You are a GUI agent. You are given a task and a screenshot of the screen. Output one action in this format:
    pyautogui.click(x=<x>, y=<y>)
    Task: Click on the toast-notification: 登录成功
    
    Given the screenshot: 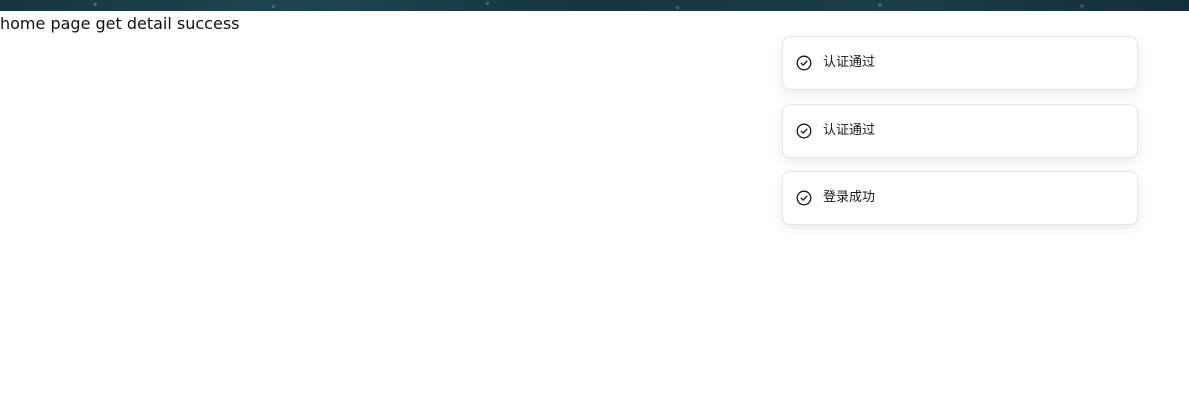 What is the action you would take?
    pyautogui.click(x=960, y=198)
    